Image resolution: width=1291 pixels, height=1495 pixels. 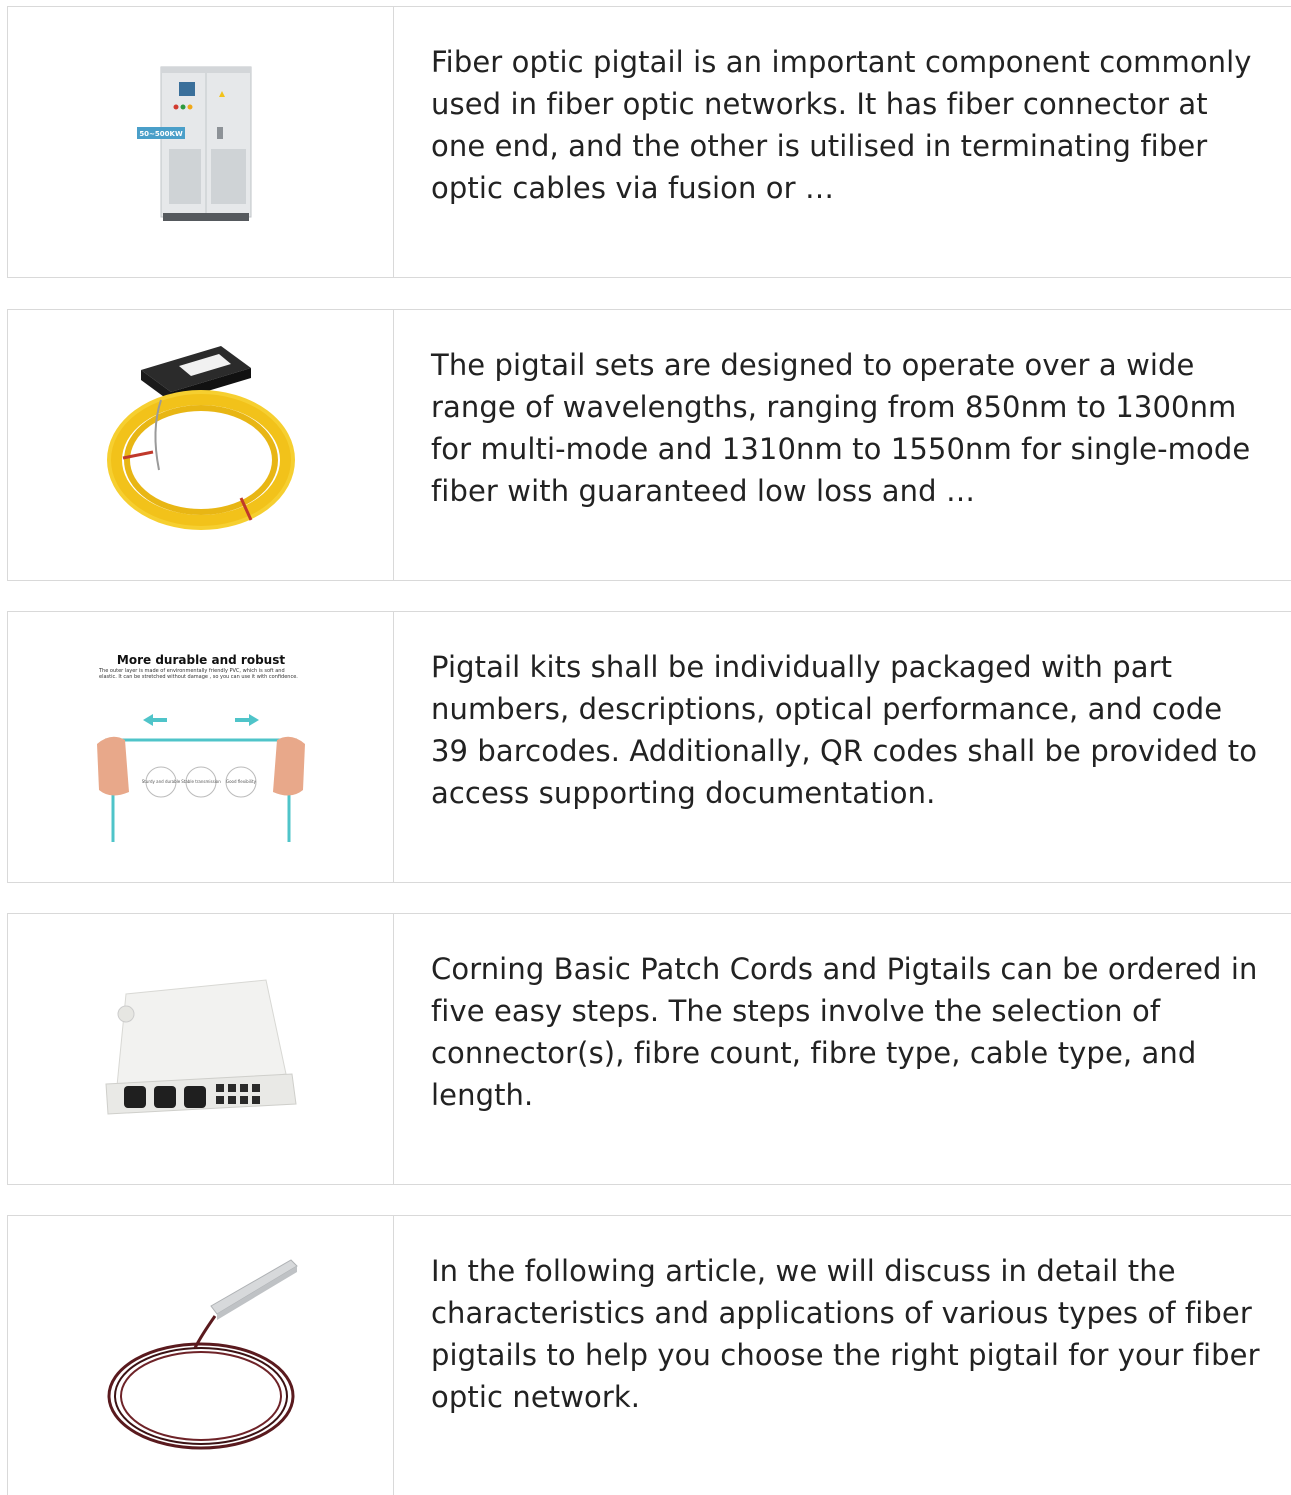 I want to click on image-title: More durable and robust, so click(x=200, y=660).